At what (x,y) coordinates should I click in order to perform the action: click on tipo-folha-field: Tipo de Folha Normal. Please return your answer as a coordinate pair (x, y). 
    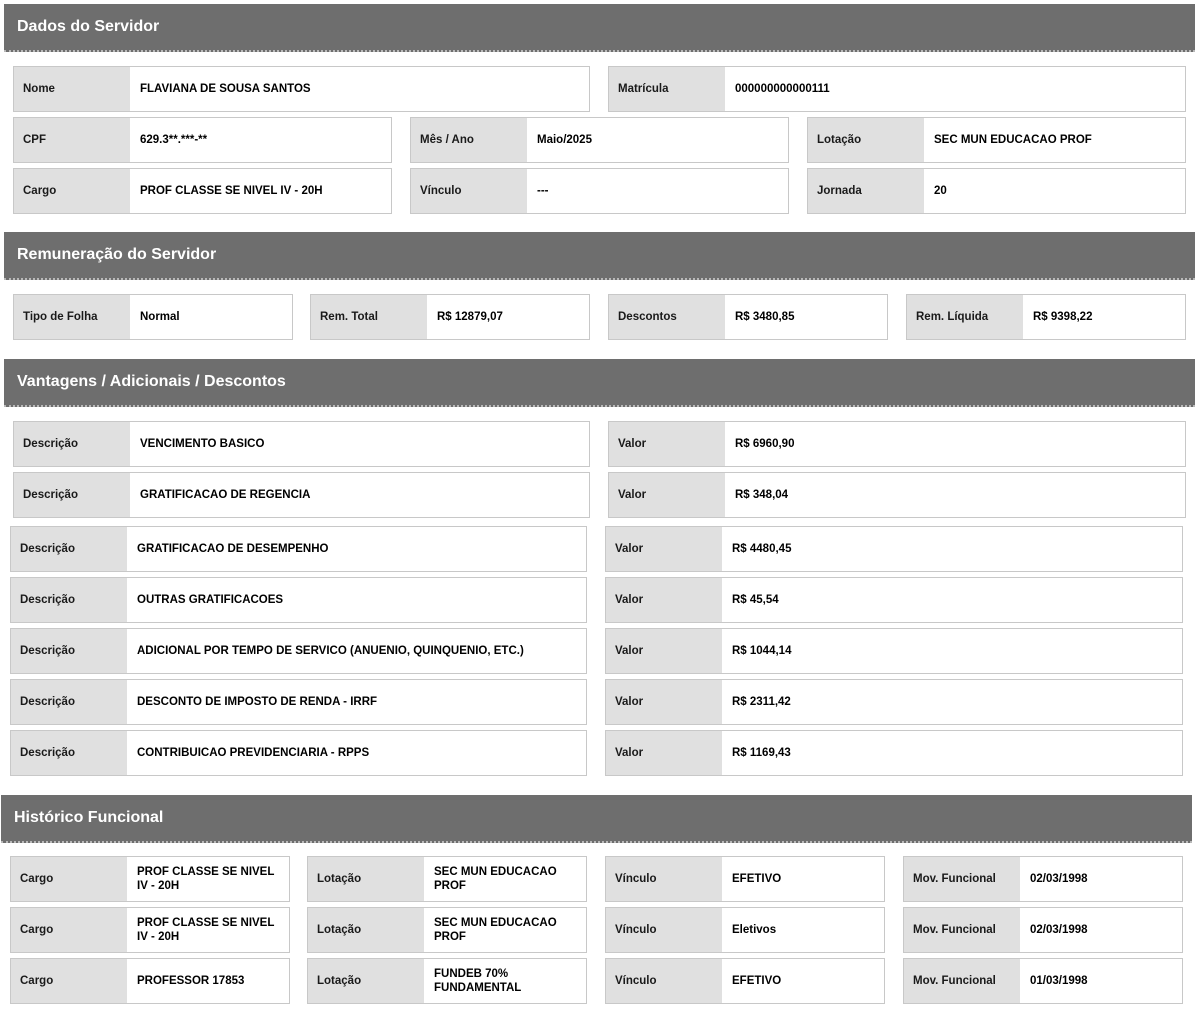
    Looking at the image, I should click on (153, 317).